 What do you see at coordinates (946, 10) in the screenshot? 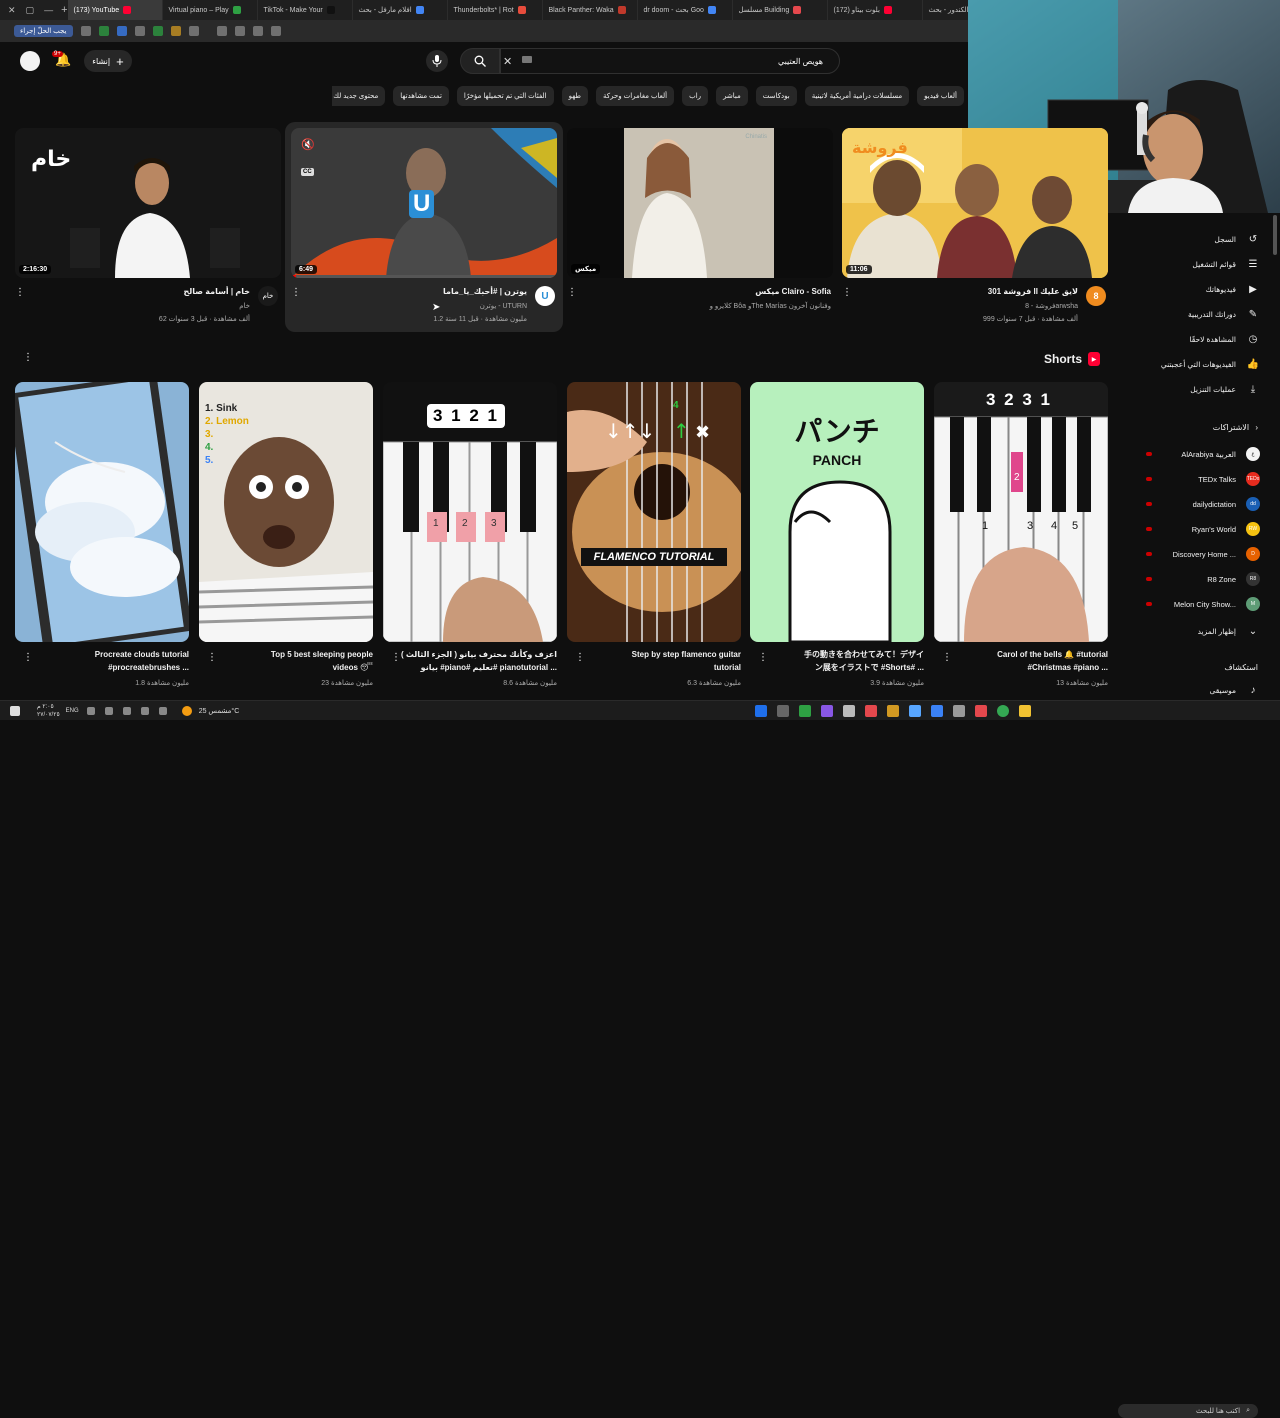
I see `browser-tab: الكندور - بحث Google` at bounding box center [946, 10].